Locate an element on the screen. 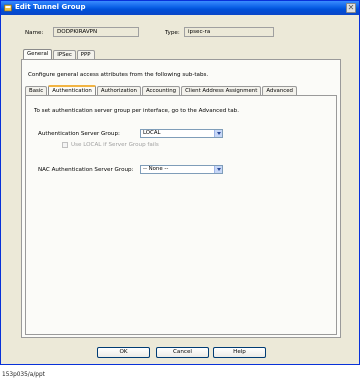  type-field: ipsec-ra is located at coordinates (229, 32).